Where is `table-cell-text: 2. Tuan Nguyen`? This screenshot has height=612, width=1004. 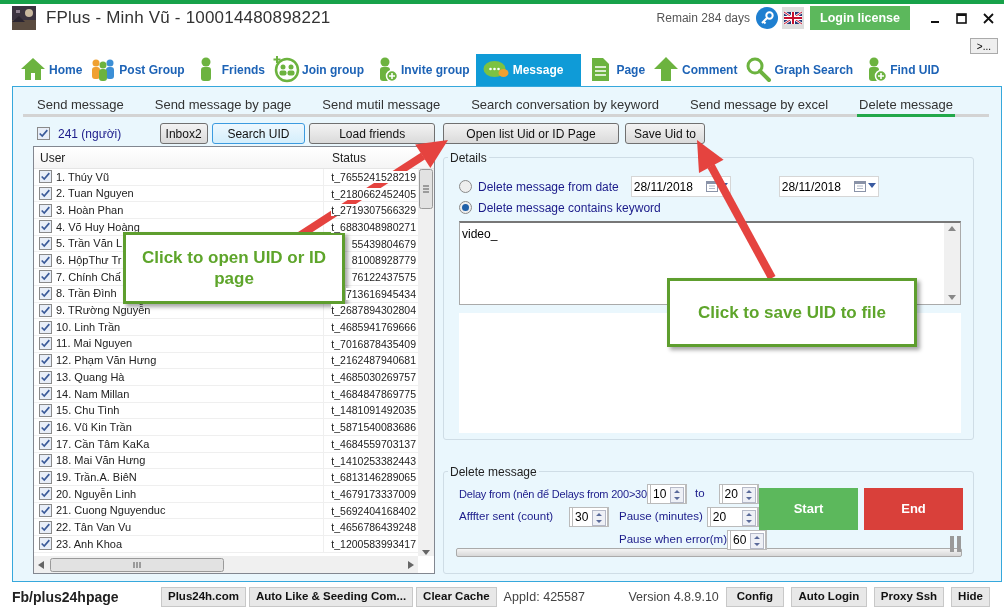
table-cell-text: 2. Tuan Nguyen is located at coordinates (95, 194).